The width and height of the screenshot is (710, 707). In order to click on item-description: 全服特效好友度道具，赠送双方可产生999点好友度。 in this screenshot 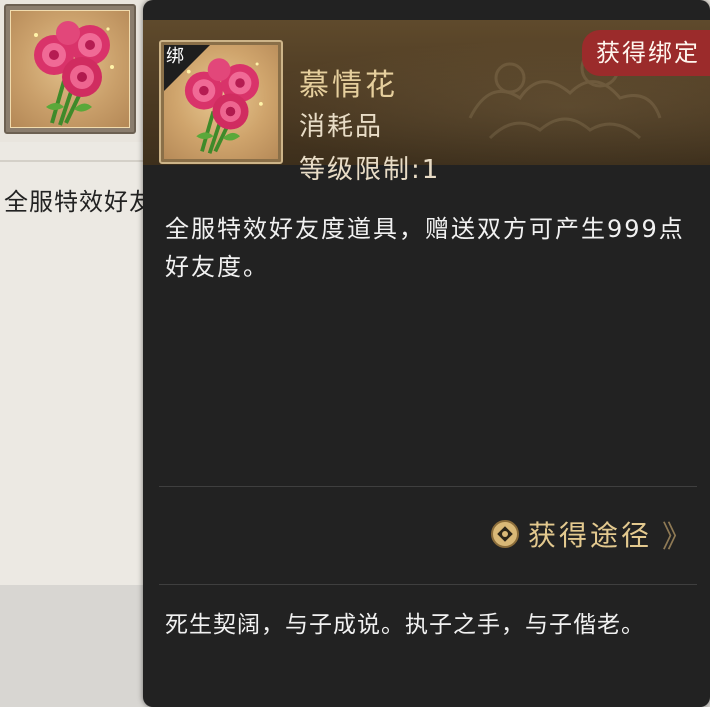, I will do `click(425, 248)`.